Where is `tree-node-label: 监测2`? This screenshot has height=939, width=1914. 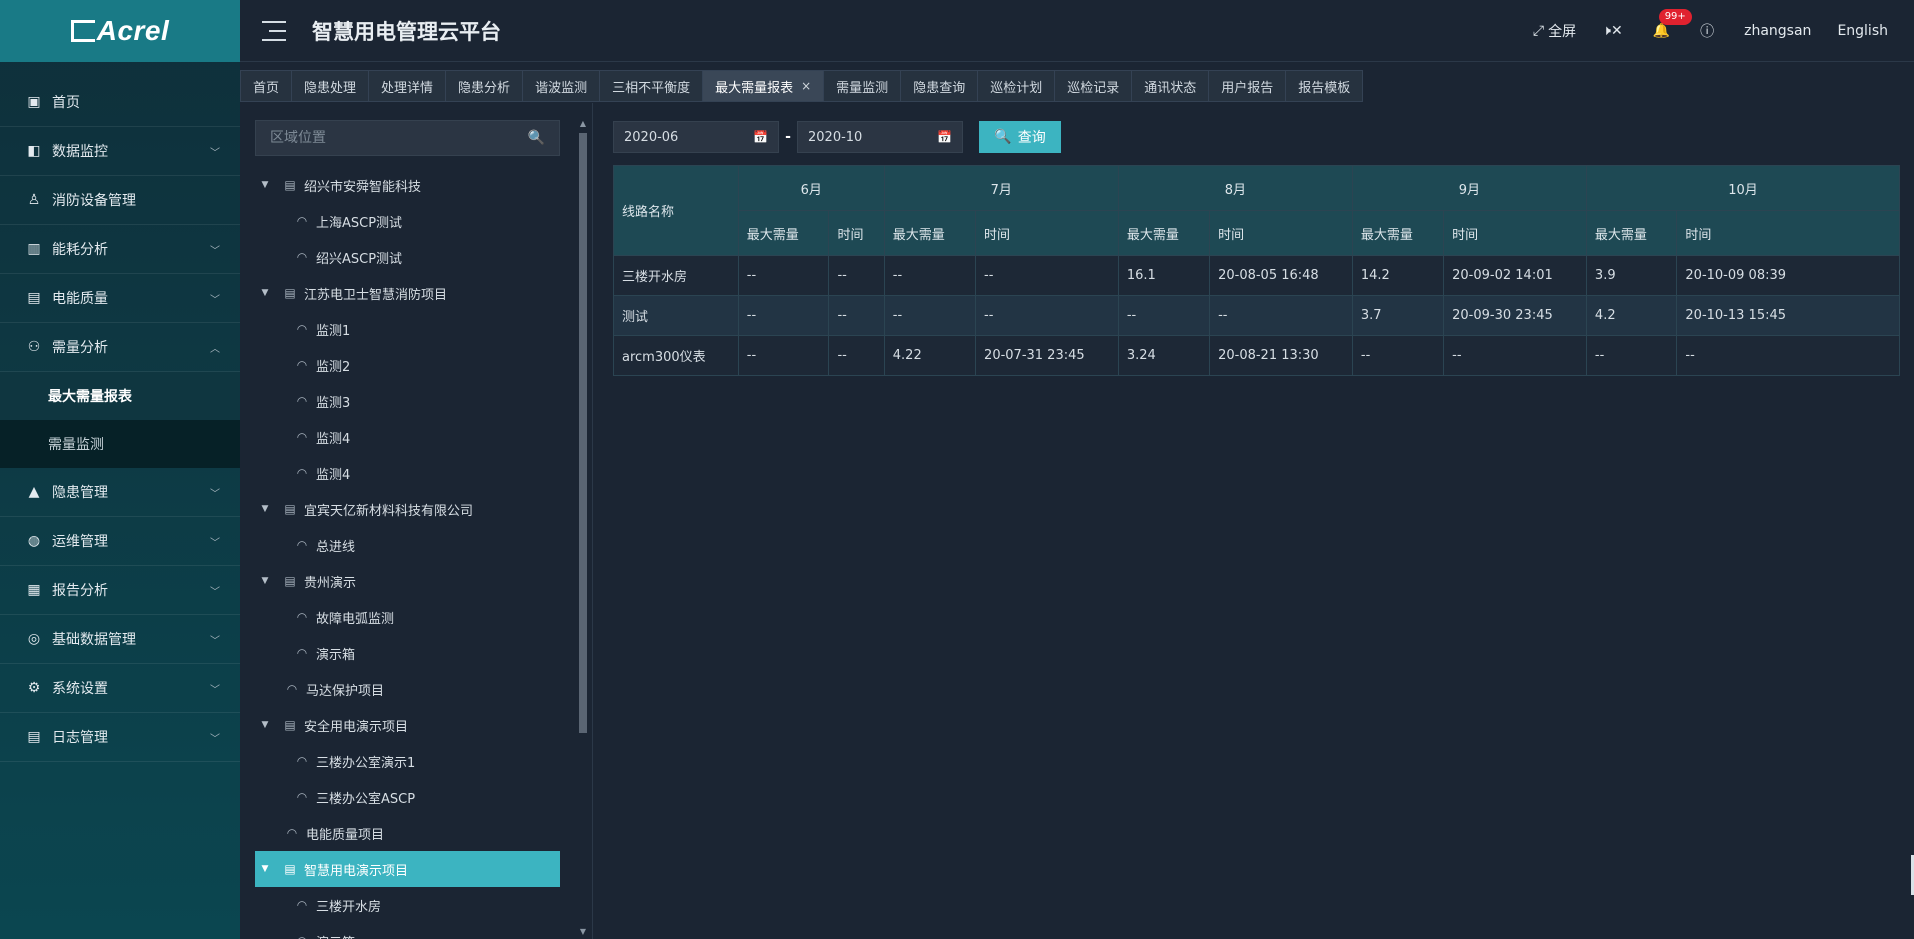 tree-node-label: 监测2 is located at coordinates (333, 367).